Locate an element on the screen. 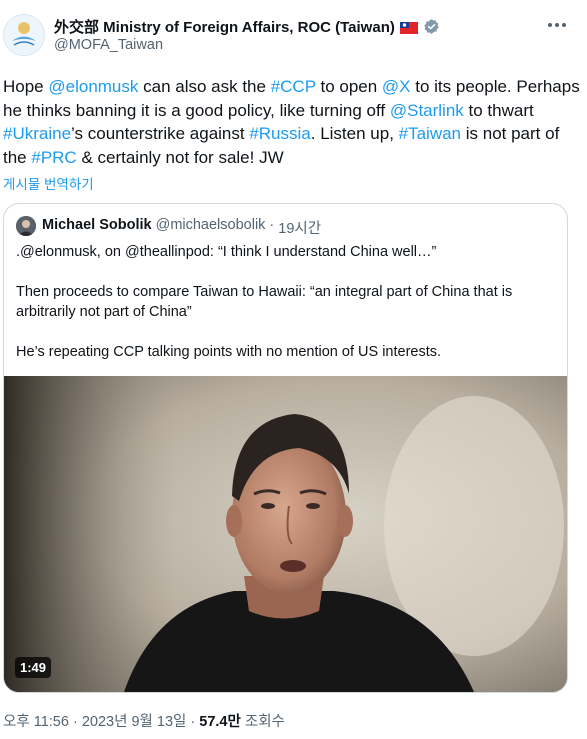  hashtag-link: #Taiwan is located at coordinates (430, 133).